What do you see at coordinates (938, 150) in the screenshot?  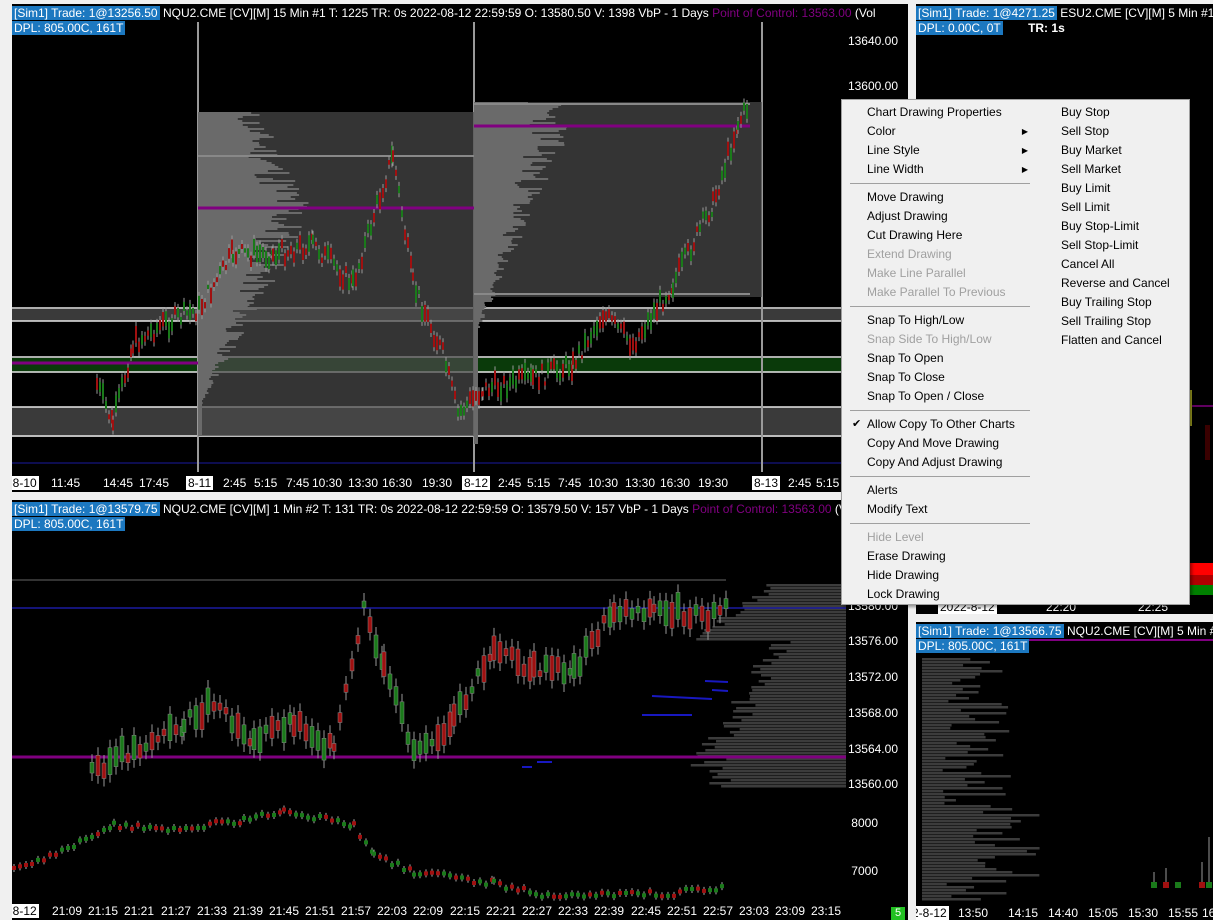 I see `menu-item-line-style: Line Style ▶` at bounding box center [938, 150].